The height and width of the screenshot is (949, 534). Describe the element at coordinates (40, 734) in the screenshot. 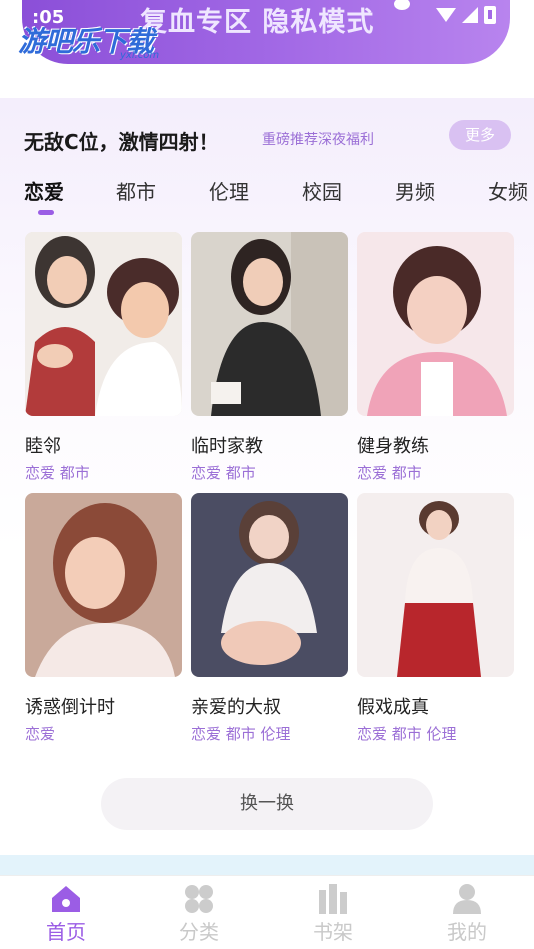

I see `book-tags: 恋爱` at that location.